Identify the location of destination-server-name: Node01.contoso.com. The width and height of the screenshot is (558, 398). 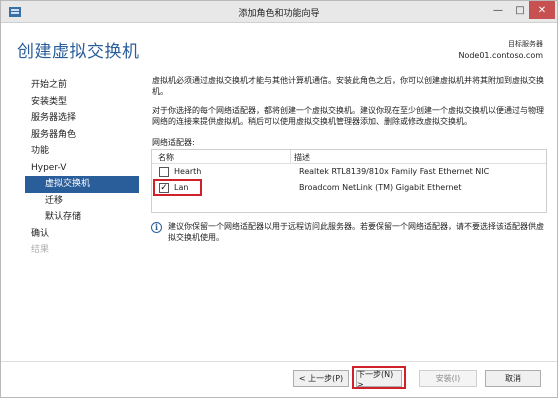
(500, 55).